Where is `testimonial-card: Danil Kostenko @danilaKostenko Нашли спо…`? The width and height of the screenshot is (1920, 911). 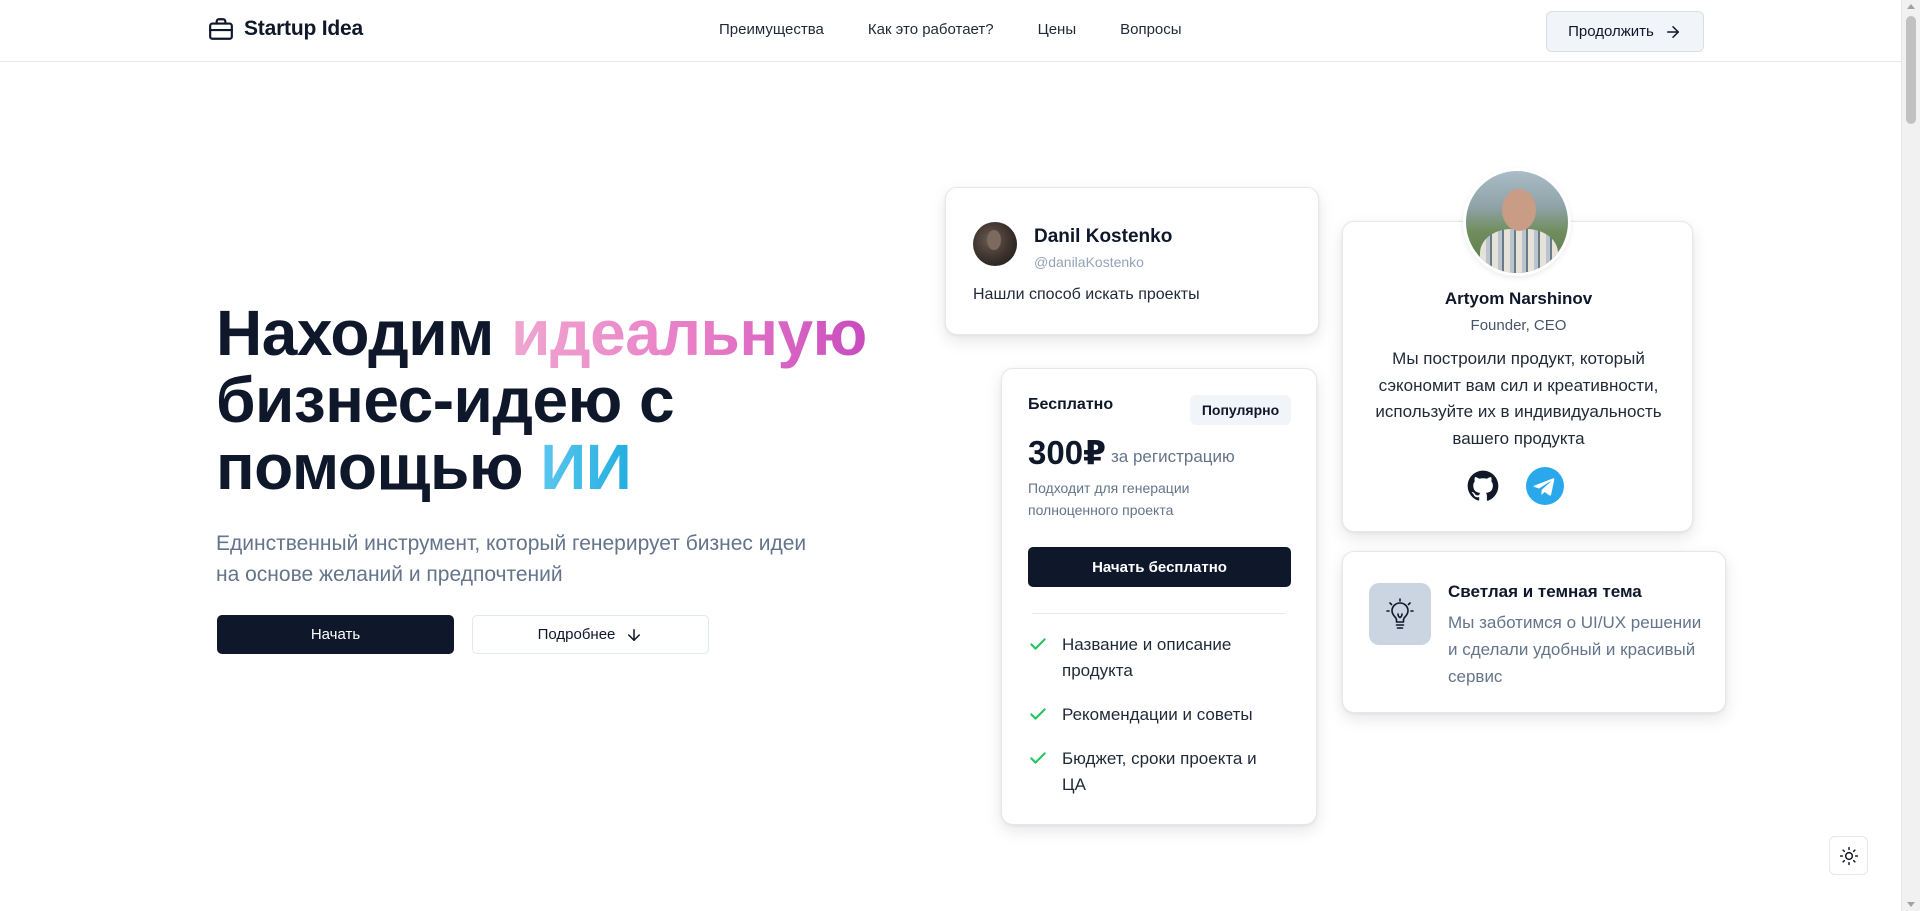
testimonial-card: Danil Kostenko @danilaKostenko Нашли спо… is located at coordinates (1132, 261).